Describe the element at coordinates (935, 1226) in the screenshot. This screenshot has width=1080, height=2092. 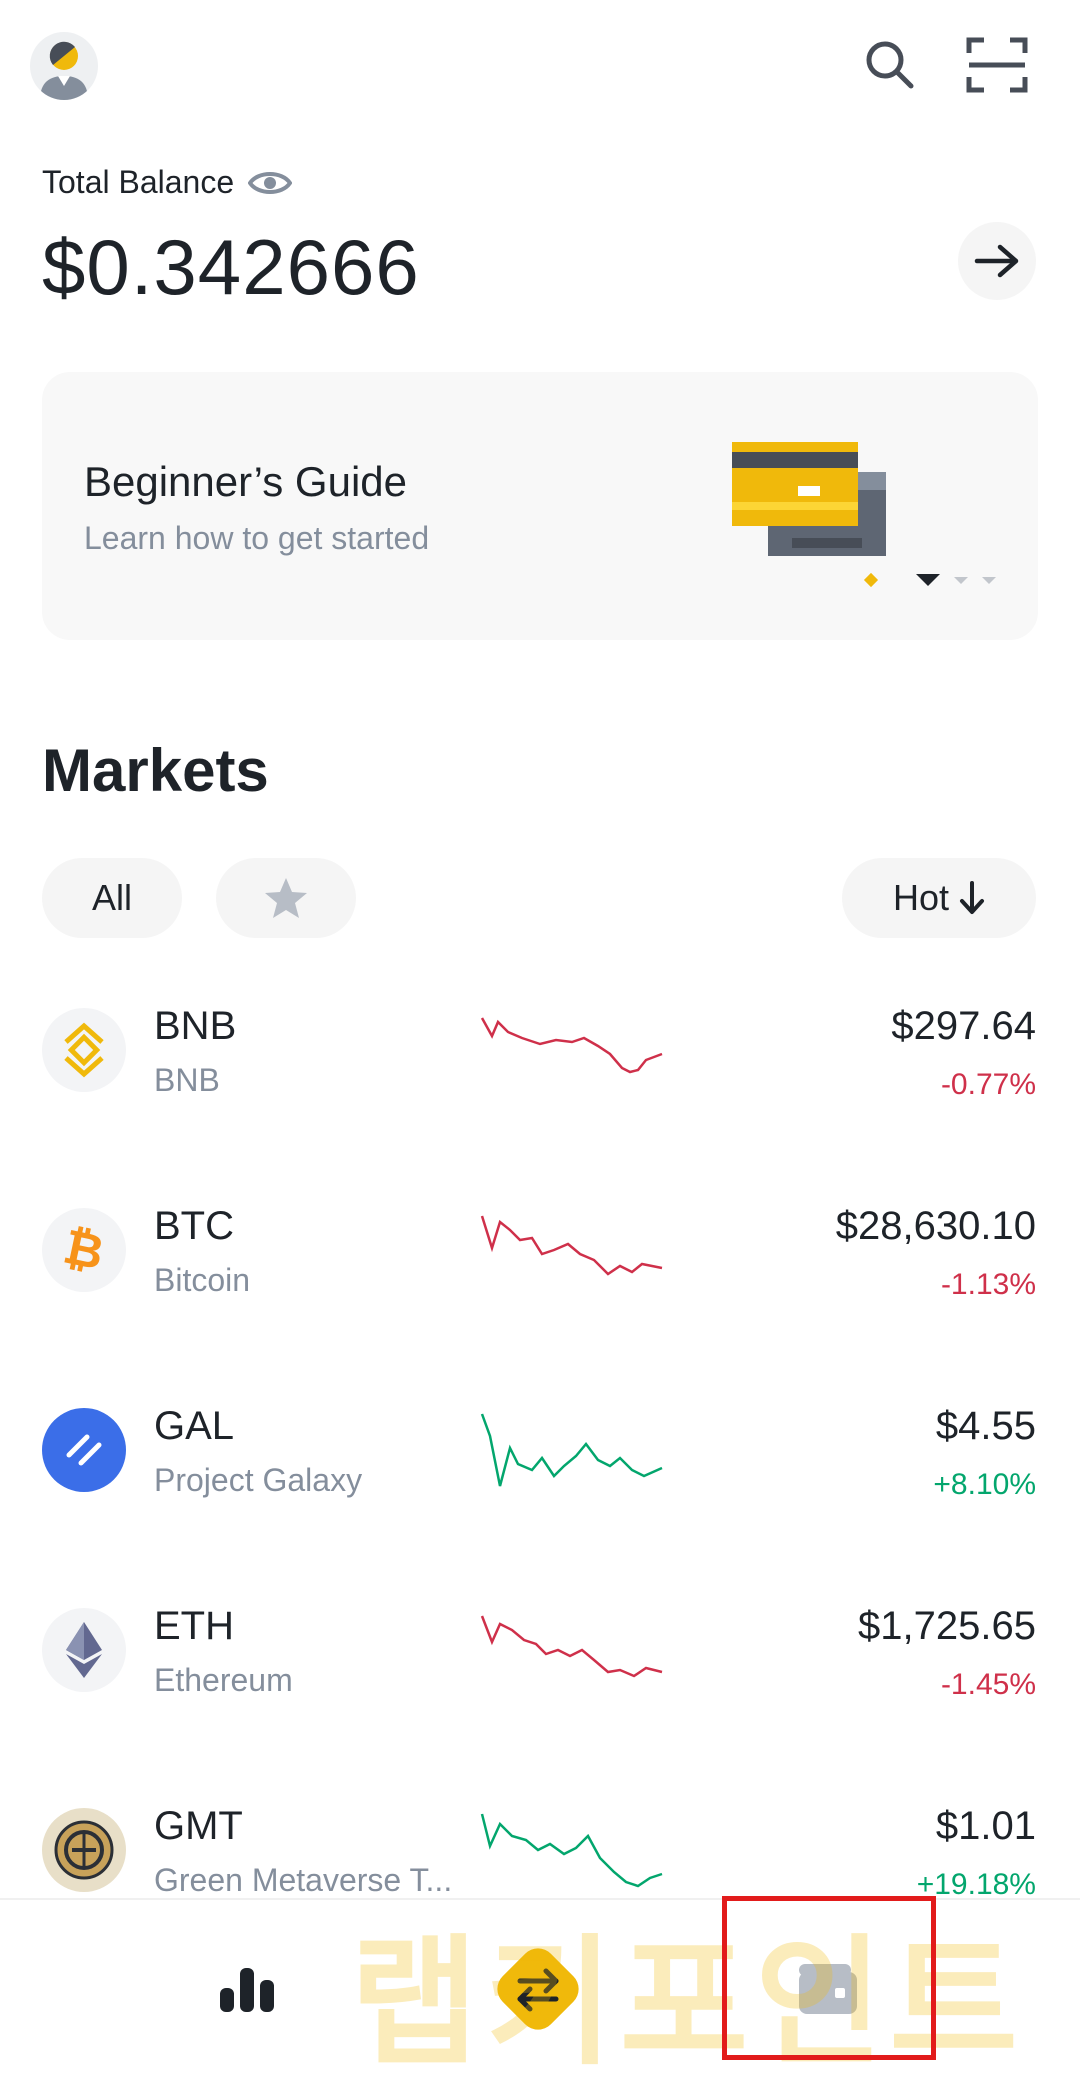
I see `coin-price: $28,630.10` at that location.